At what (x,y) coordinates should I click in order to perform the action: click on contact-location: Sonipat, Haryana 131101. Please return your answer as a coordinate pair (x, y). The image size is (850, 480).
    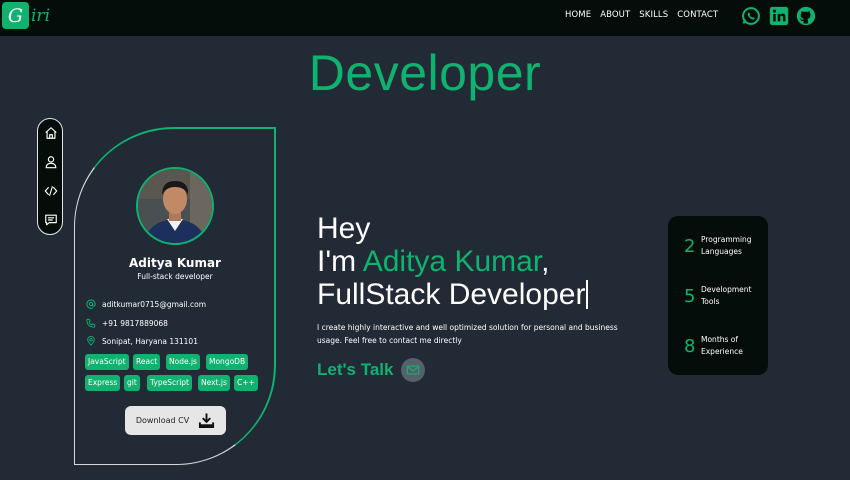
    Looking at the image, I should click on (142, 341).